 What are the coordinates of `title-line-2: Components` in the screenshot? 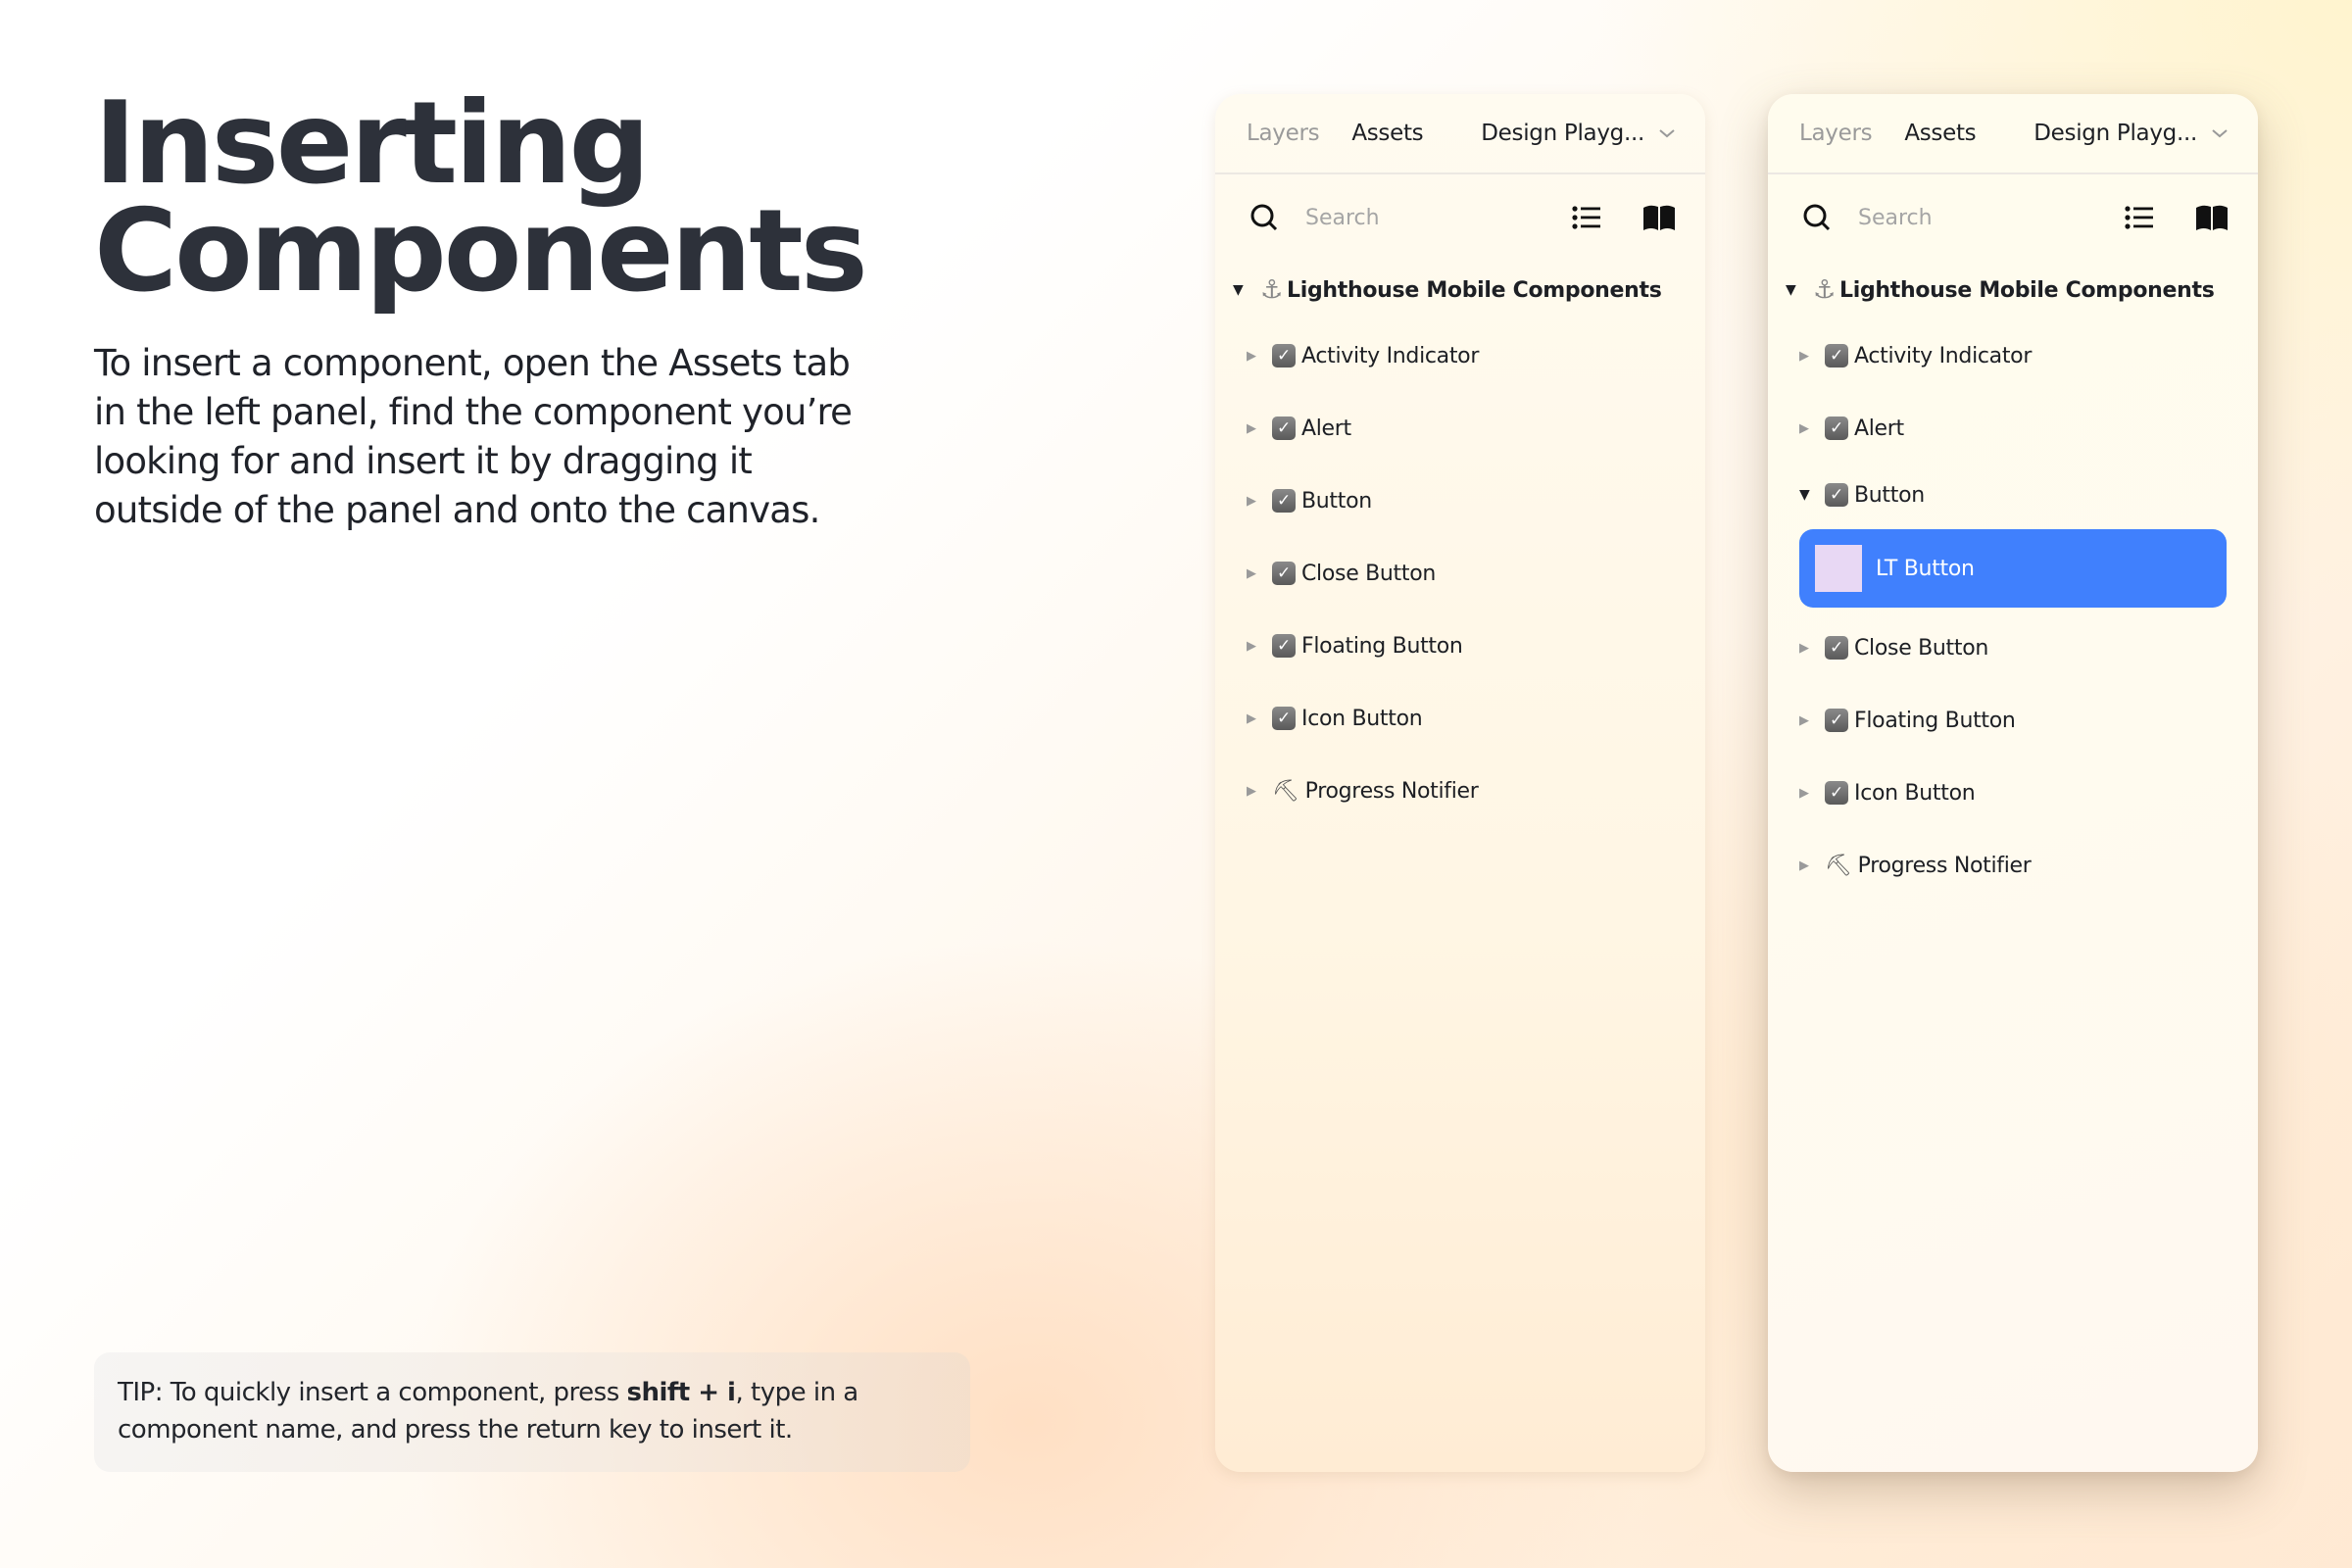 It's located at (481, 252).